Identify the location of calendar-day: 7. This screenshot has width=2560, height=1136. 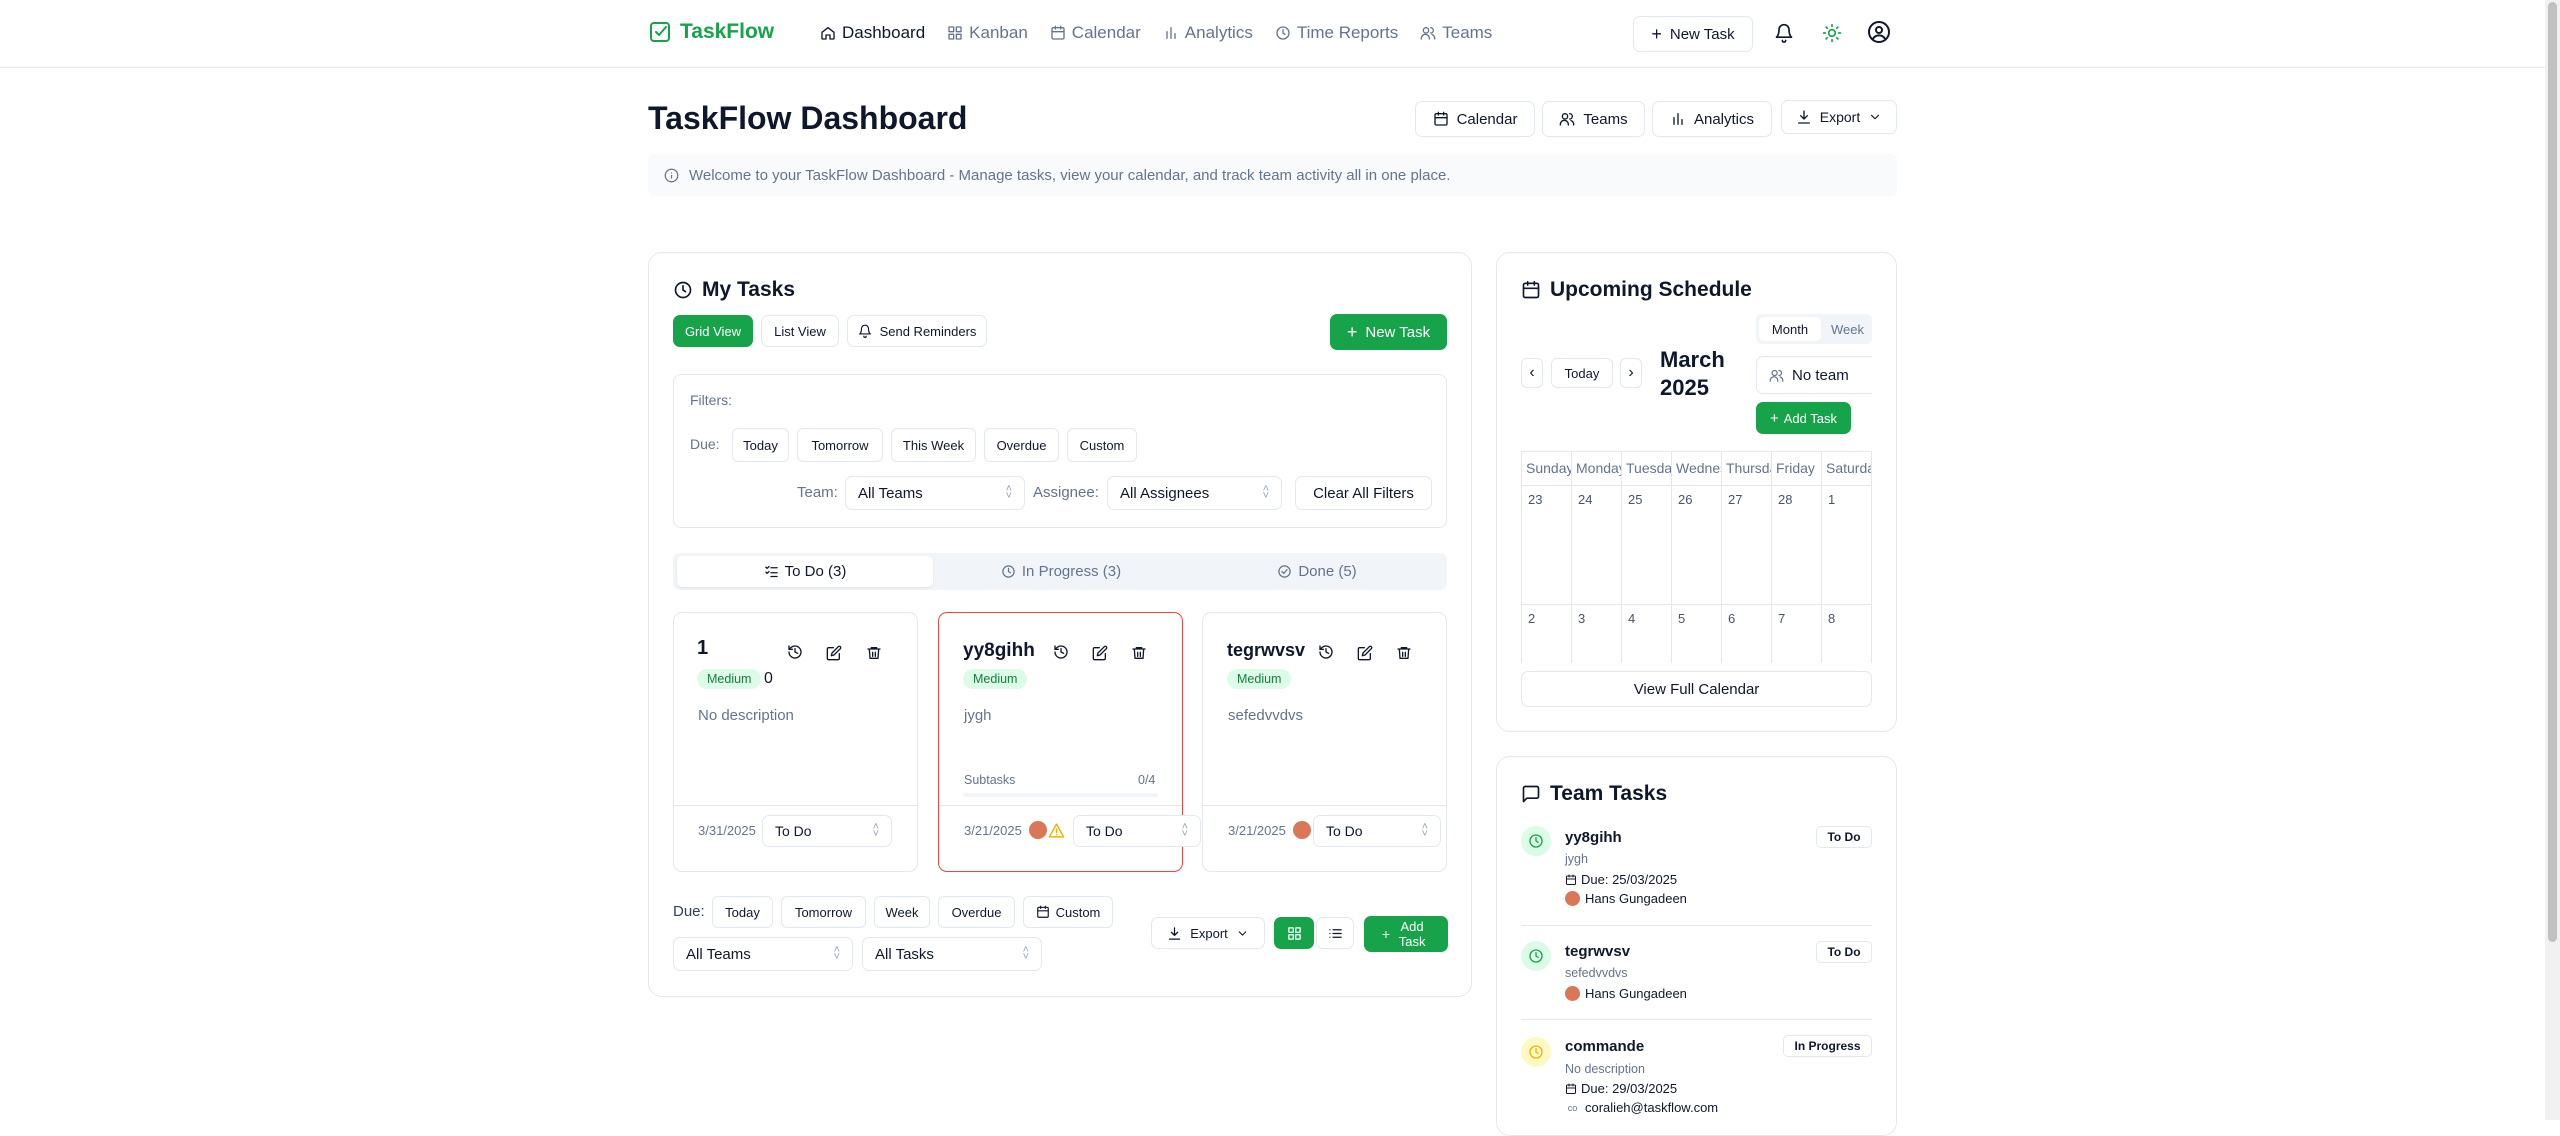
(1797, 634).